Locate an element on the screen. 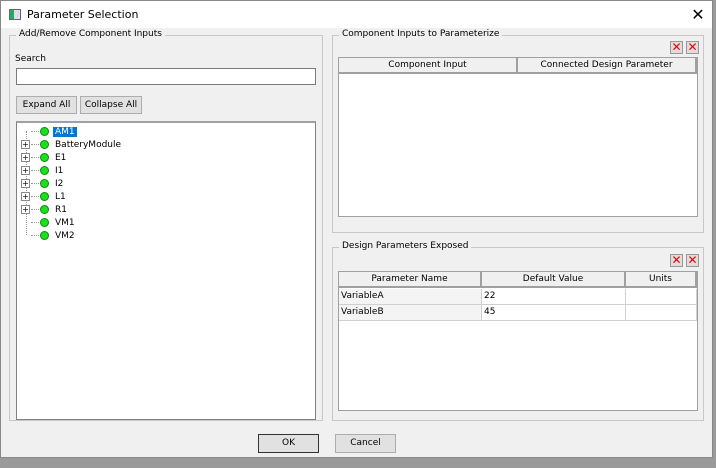  tree-node: VM2 is located at coordinates (49, 235).